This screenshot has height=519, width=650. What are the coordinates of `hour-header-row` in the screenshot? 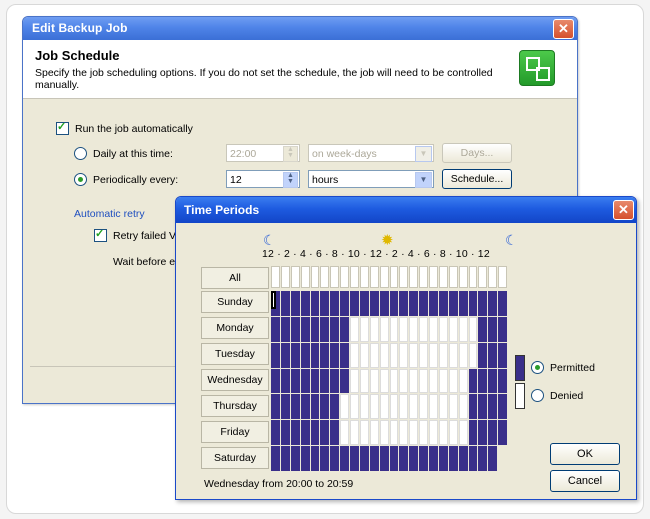 It's located at (389, 277).